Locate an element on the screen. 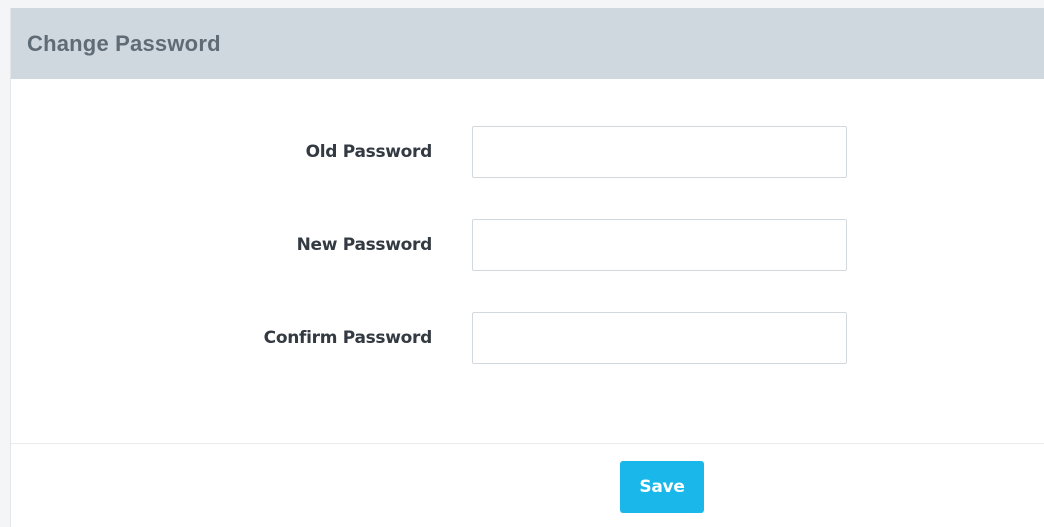 The height and width of the screenshot is (527, 1044). panel-title: Change Password is located at coordinates (124, 43).